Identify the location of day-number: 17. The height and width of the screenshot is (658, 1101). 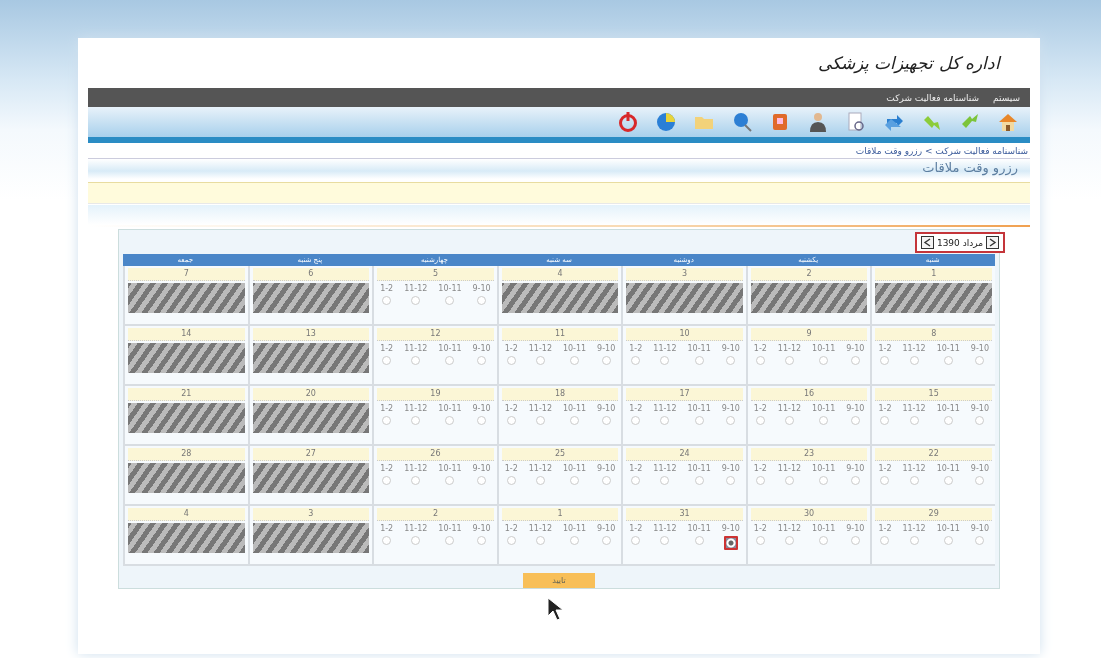
(684, 394).